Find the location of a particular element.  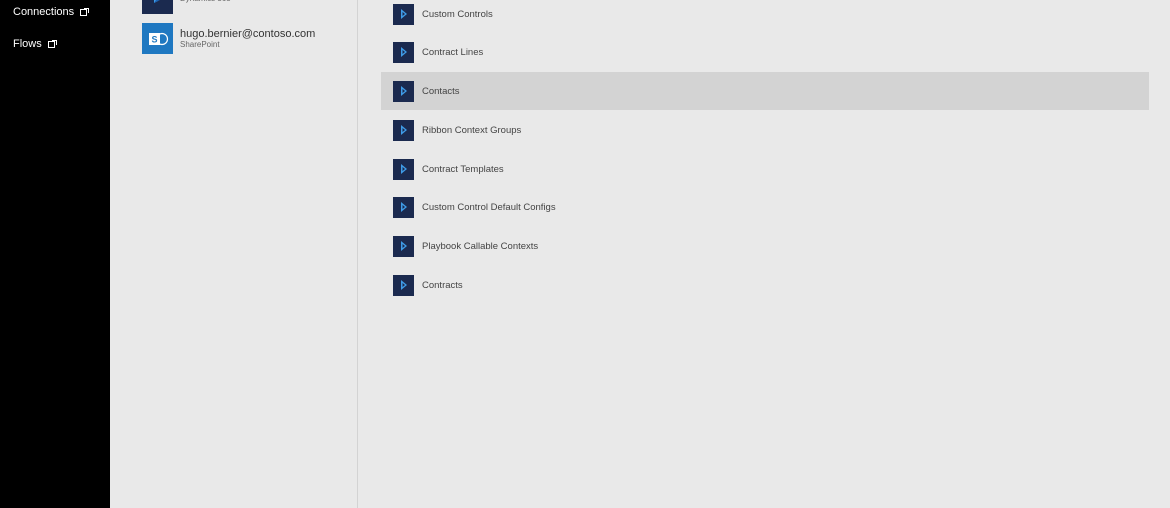

list-item: Custom Control Default Configs is located at coordinates (765, 207).